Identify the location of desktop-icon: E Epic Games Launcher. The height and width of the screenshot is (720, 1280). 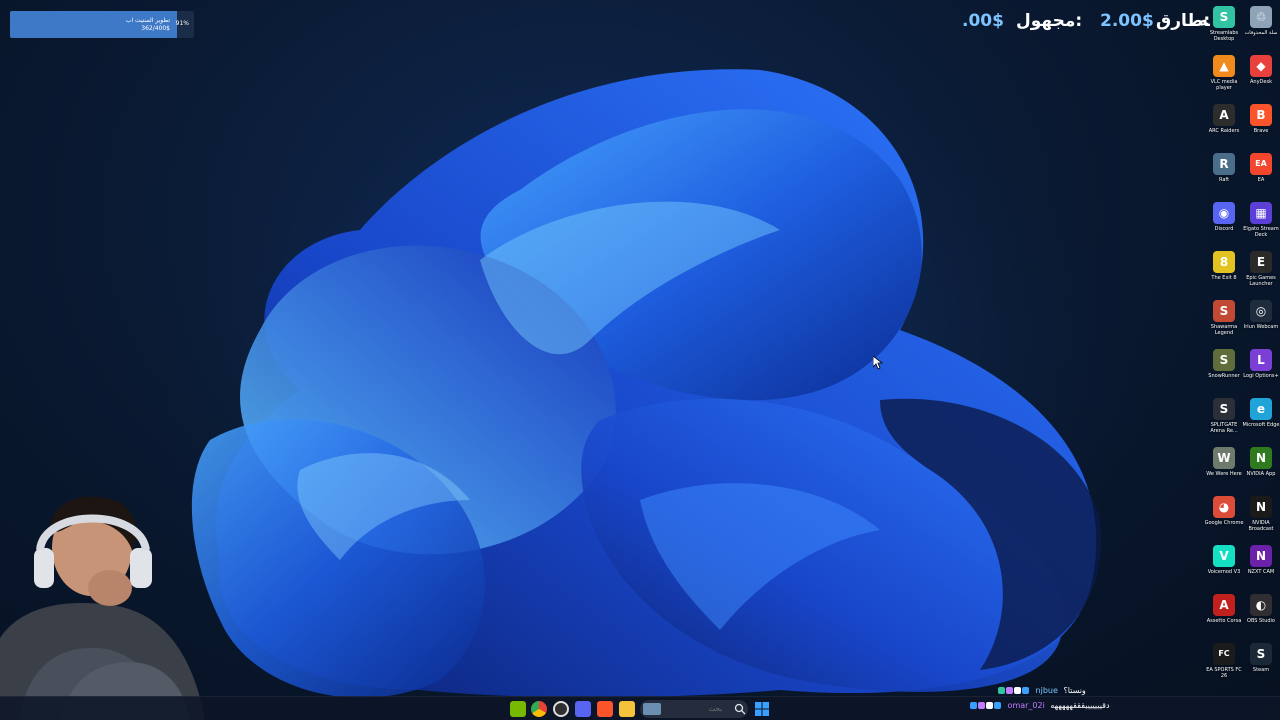
(1260, 273).